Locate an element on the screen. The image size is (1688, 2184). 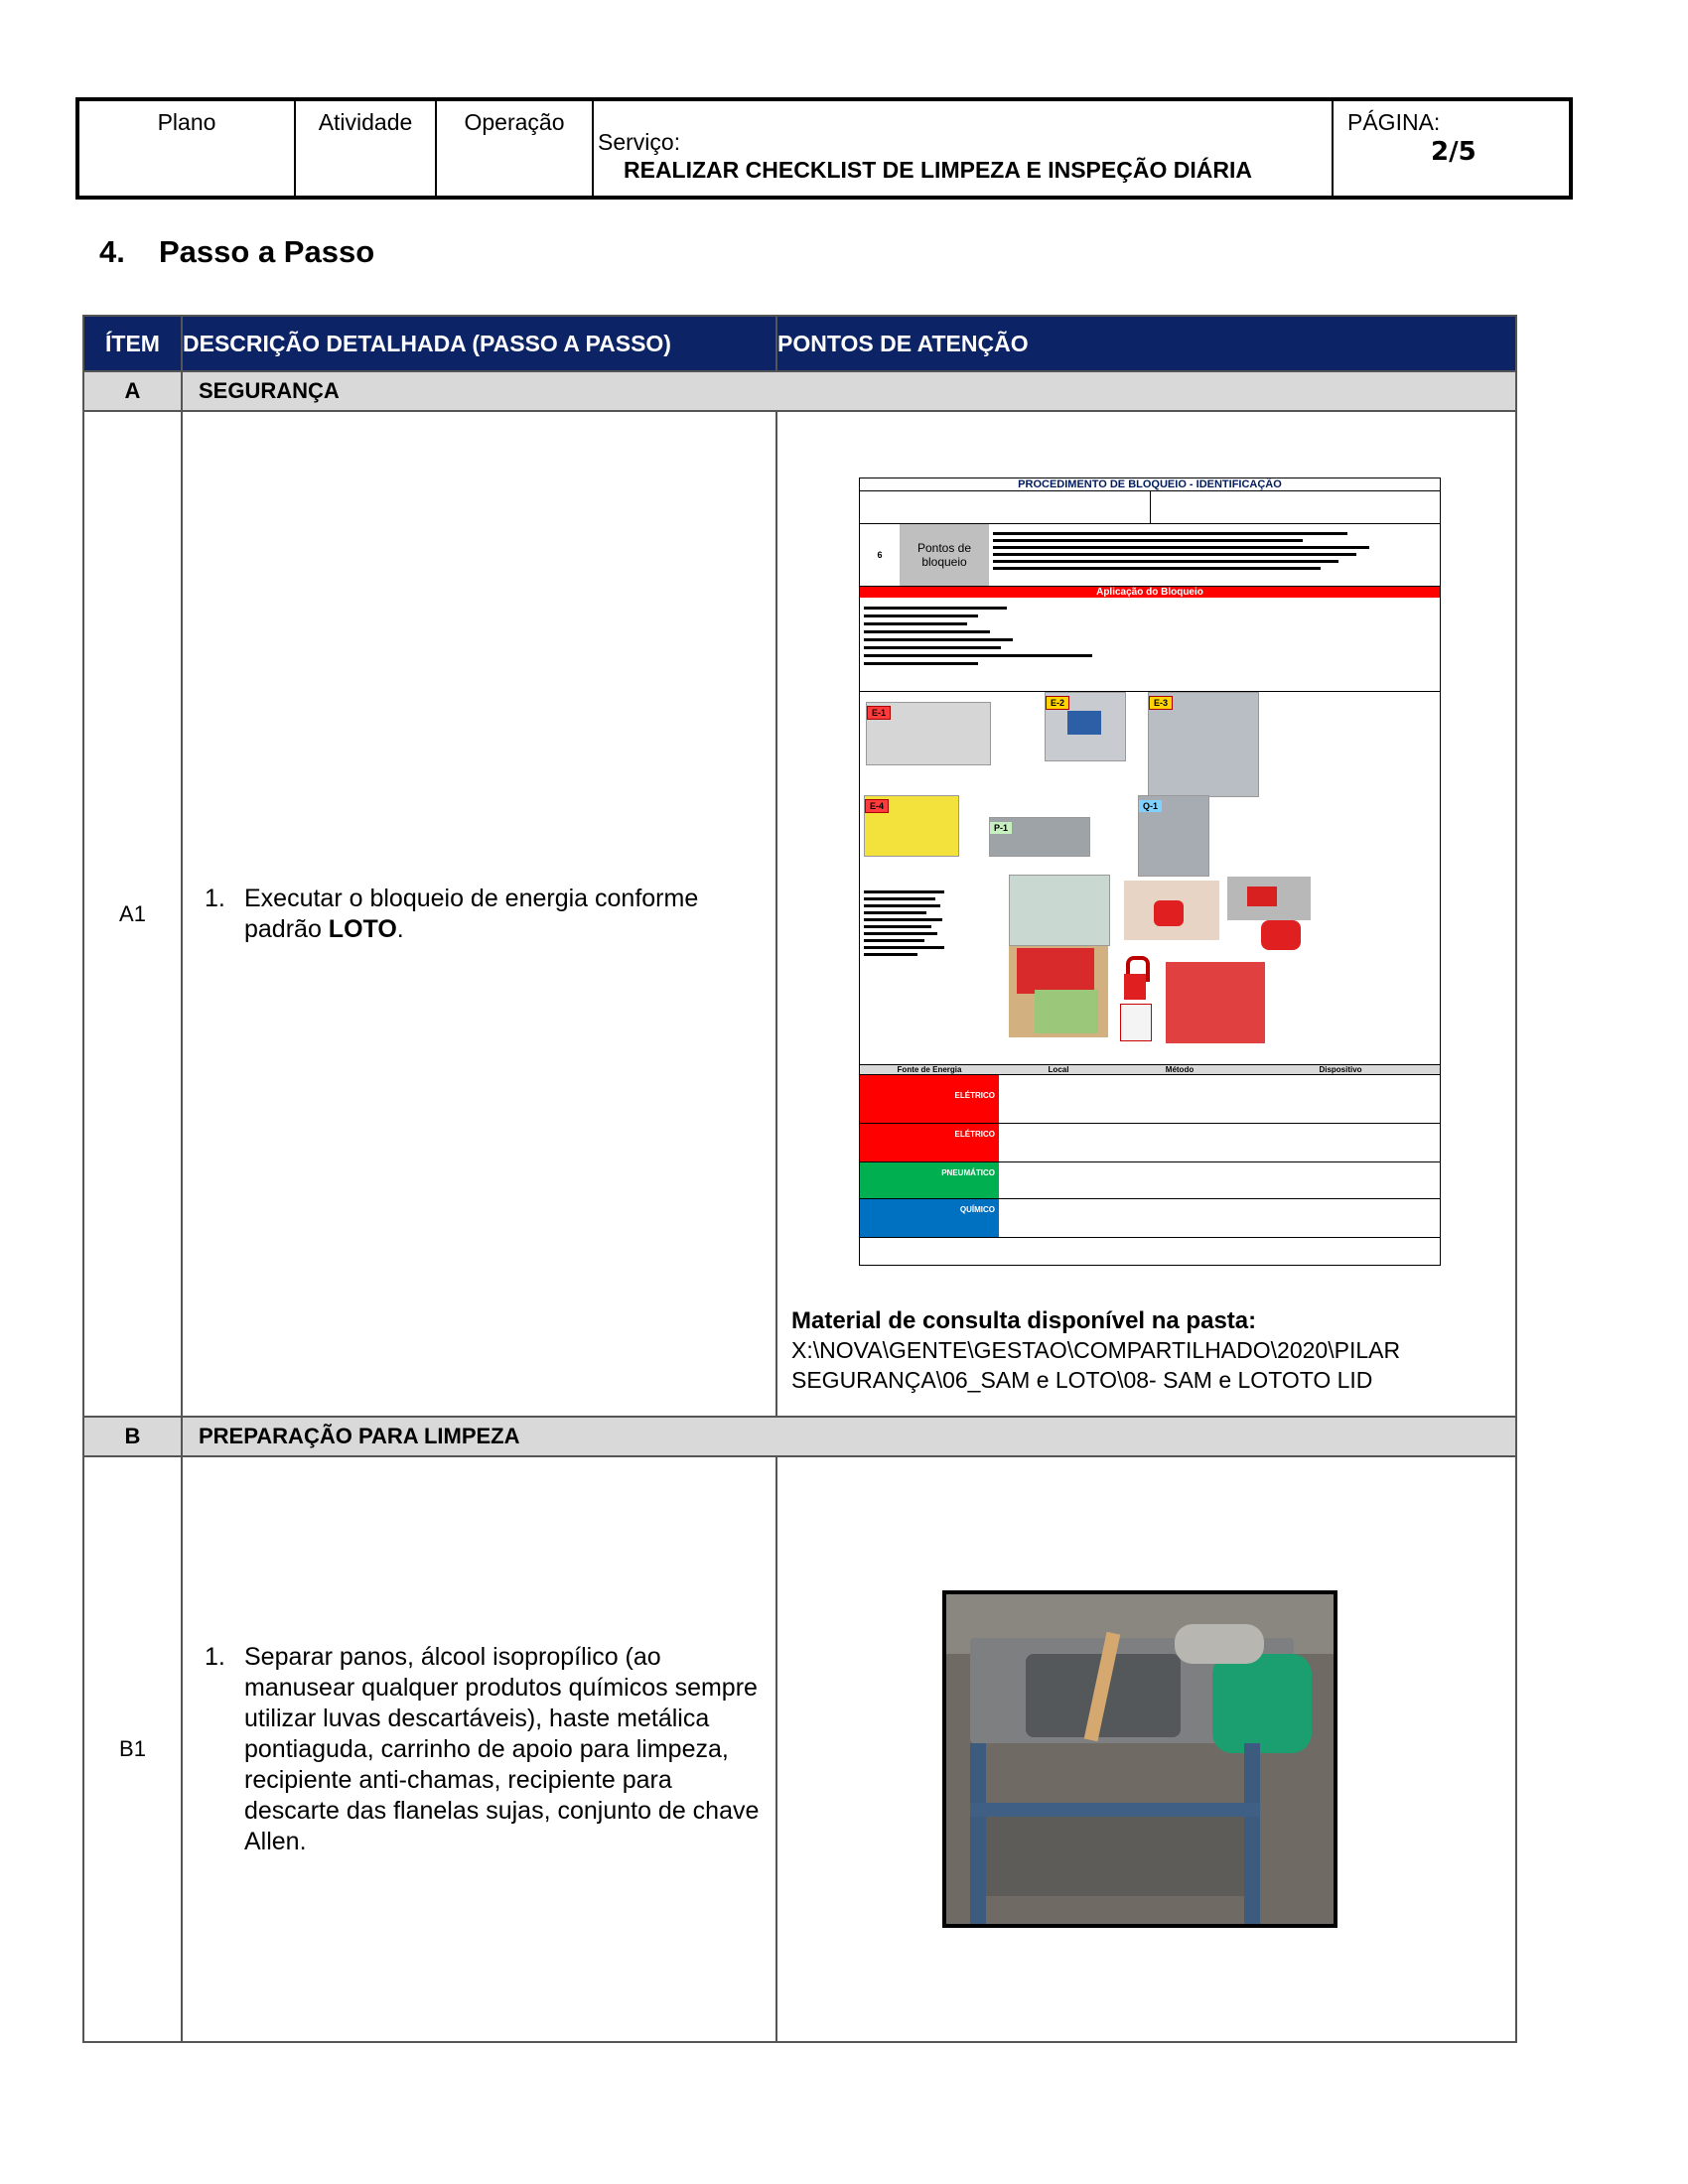
loto-points-list is located at coordinates (1214, 555).